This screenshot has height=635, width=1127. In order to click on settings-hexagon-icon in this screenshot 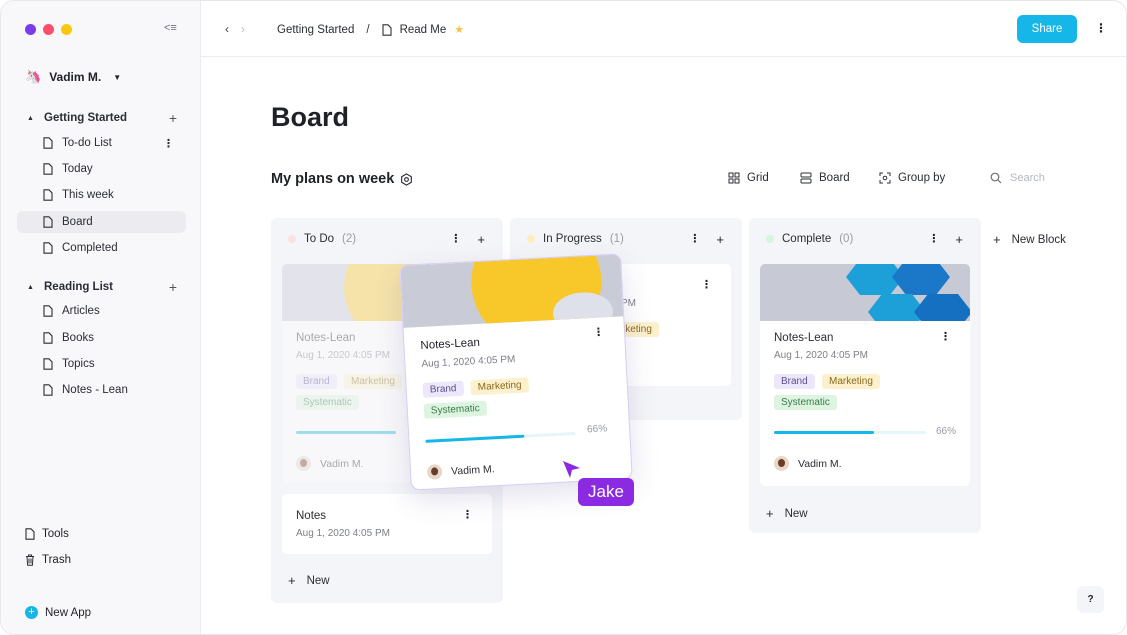, I will do `click(406, 179)`.